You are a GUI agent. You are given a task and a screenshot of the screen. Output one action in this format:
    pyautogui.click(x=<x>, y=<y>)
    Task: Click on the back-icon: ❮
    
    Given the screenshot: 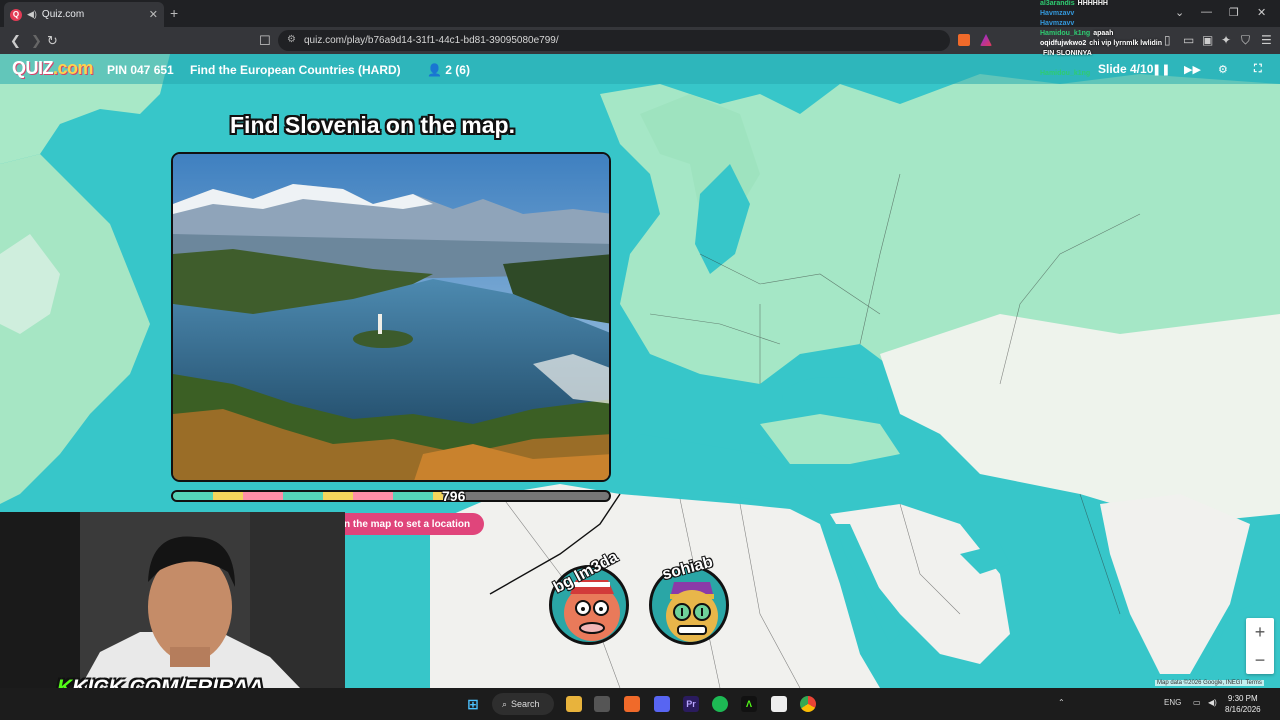 What is the action you would take?
    pyautogui.click(x=15, y=41)
    